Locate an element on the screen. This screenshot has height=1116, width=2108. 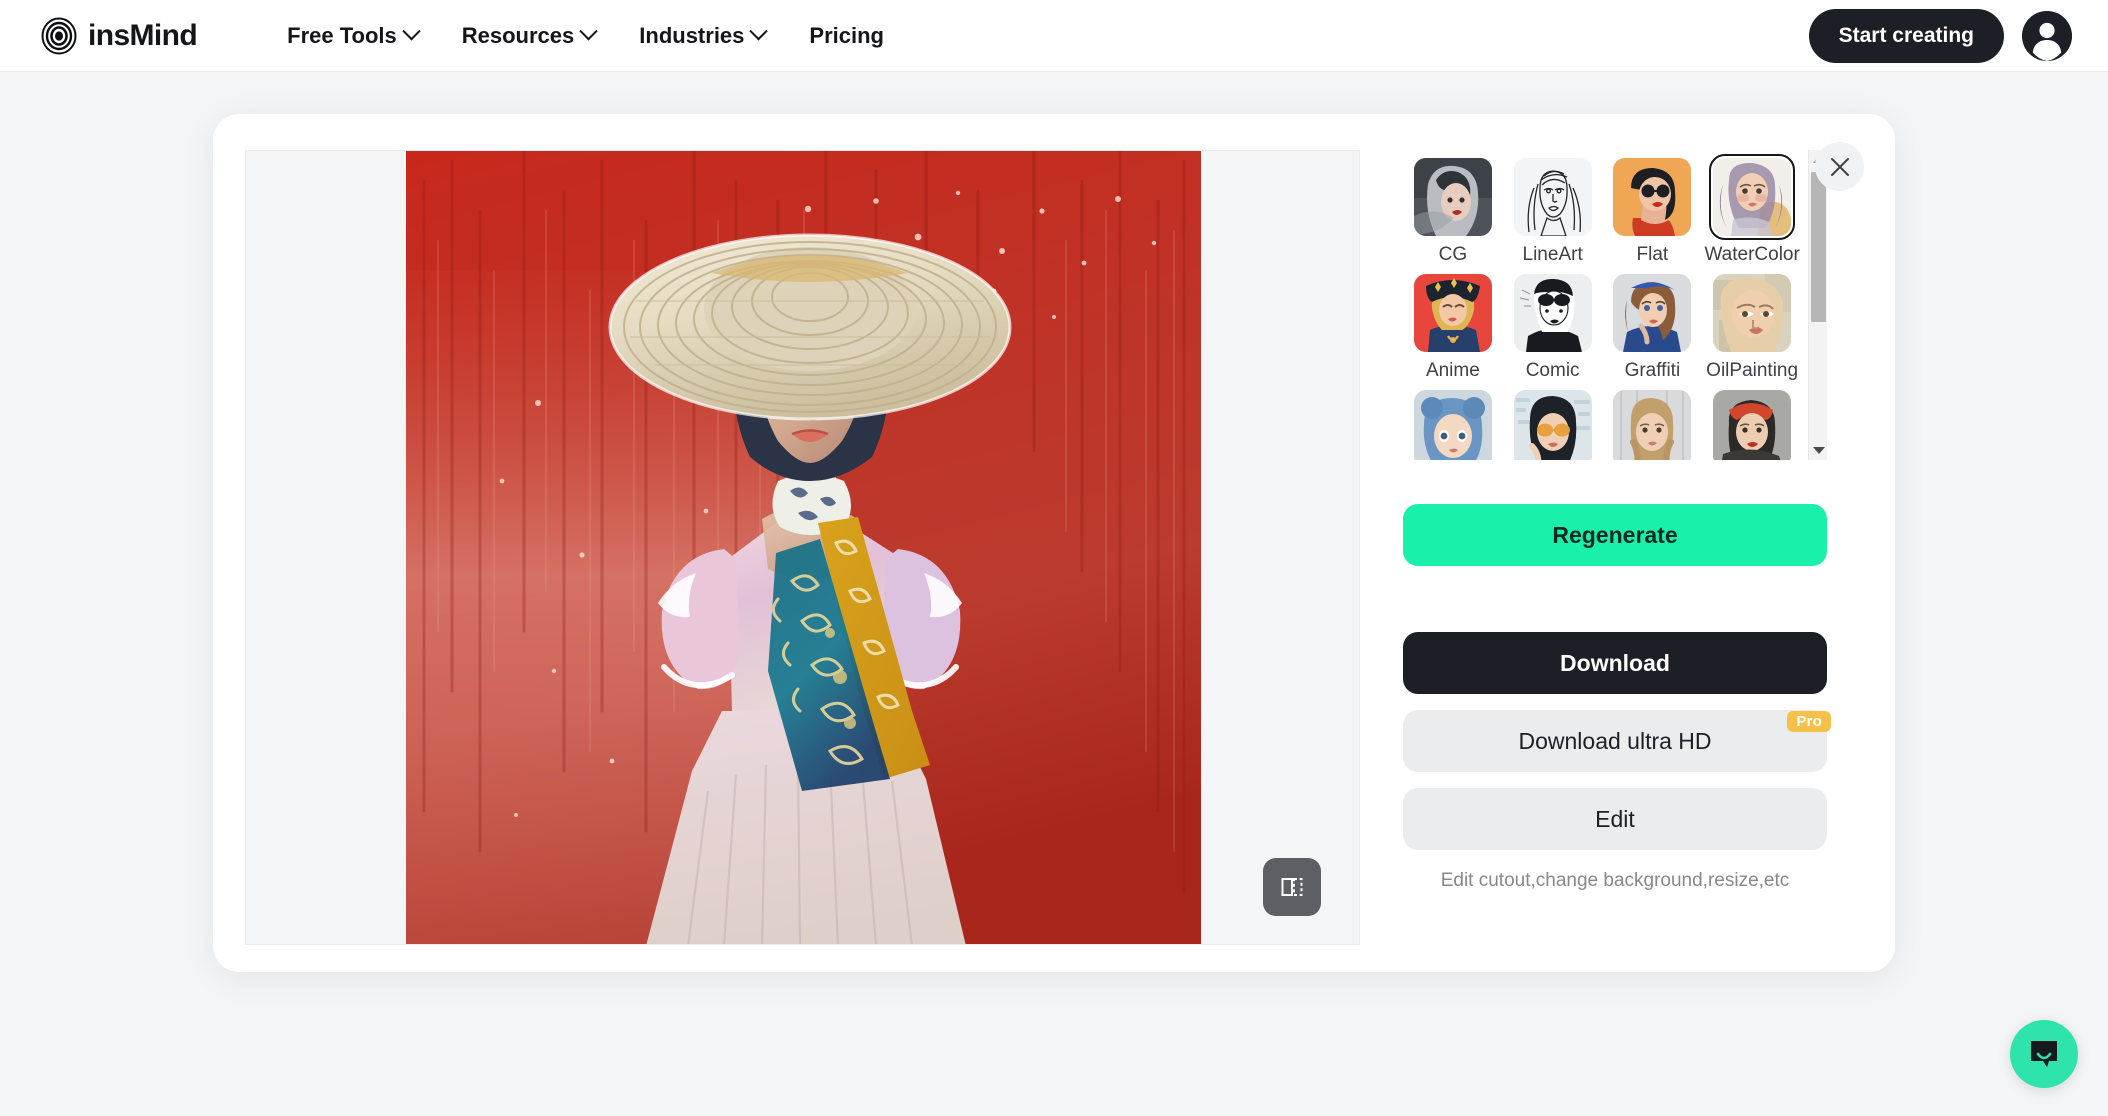
user-avatar is located at coordinates (2047, 35).